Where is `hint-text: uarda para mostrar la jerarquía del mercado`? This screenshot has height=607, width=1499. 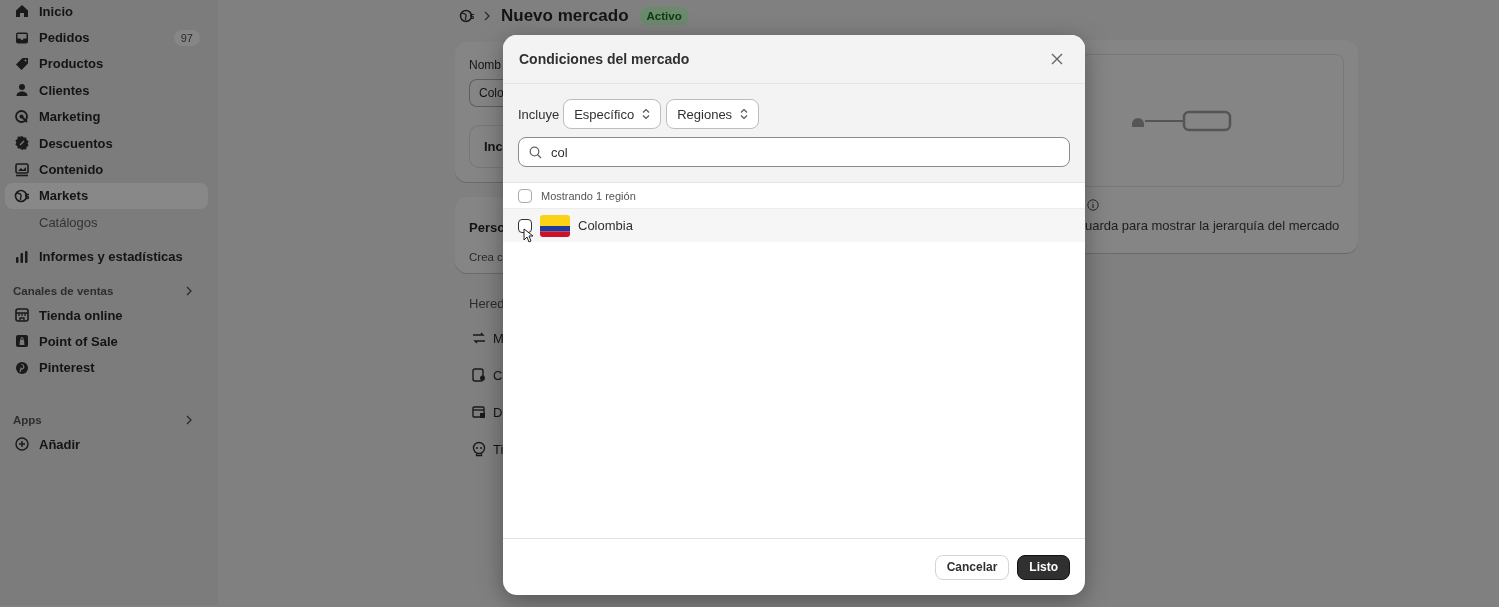 hint-text: uarda para mostrar la jerarquía del mercado is located at coordinates (1213, 225).